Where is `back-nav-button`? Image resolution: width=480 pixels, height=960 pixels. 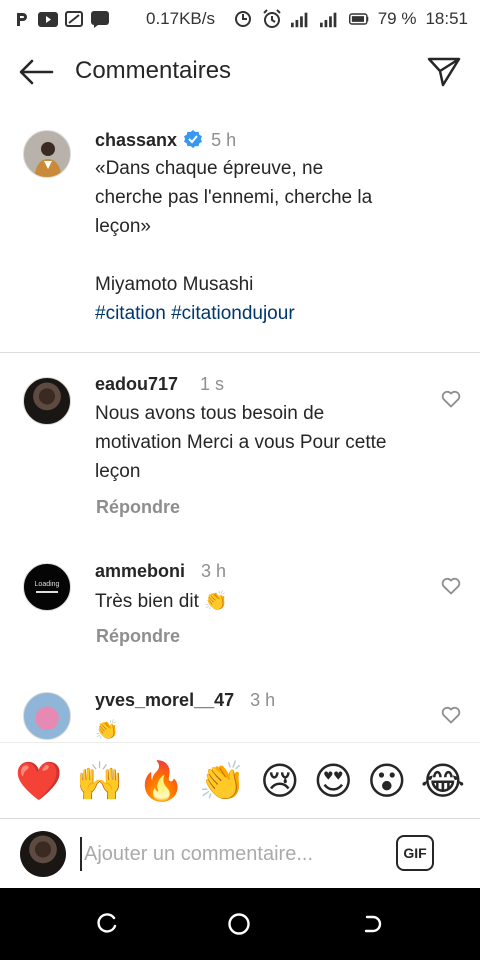 back-nav-button is located at coordinates (373, 924).